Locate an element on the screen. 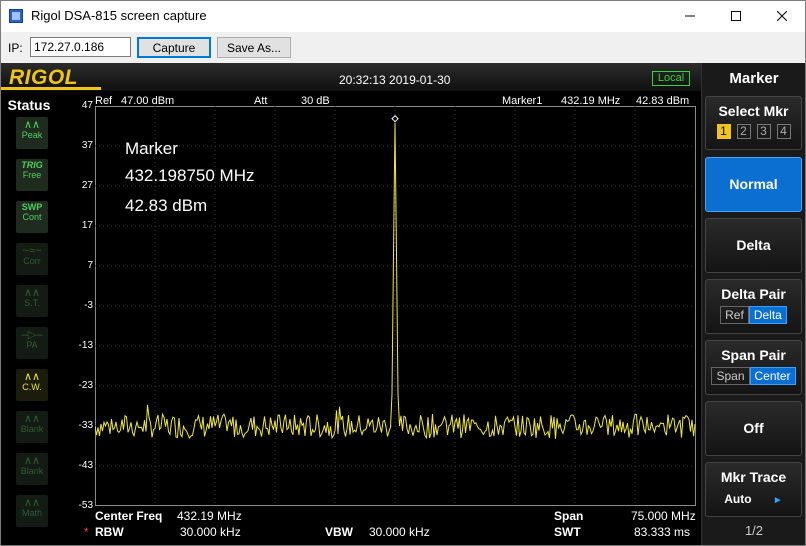 The width and height of the screenshot is (806, 546). vbw-label: VBW is located at coordinates (339, 532).